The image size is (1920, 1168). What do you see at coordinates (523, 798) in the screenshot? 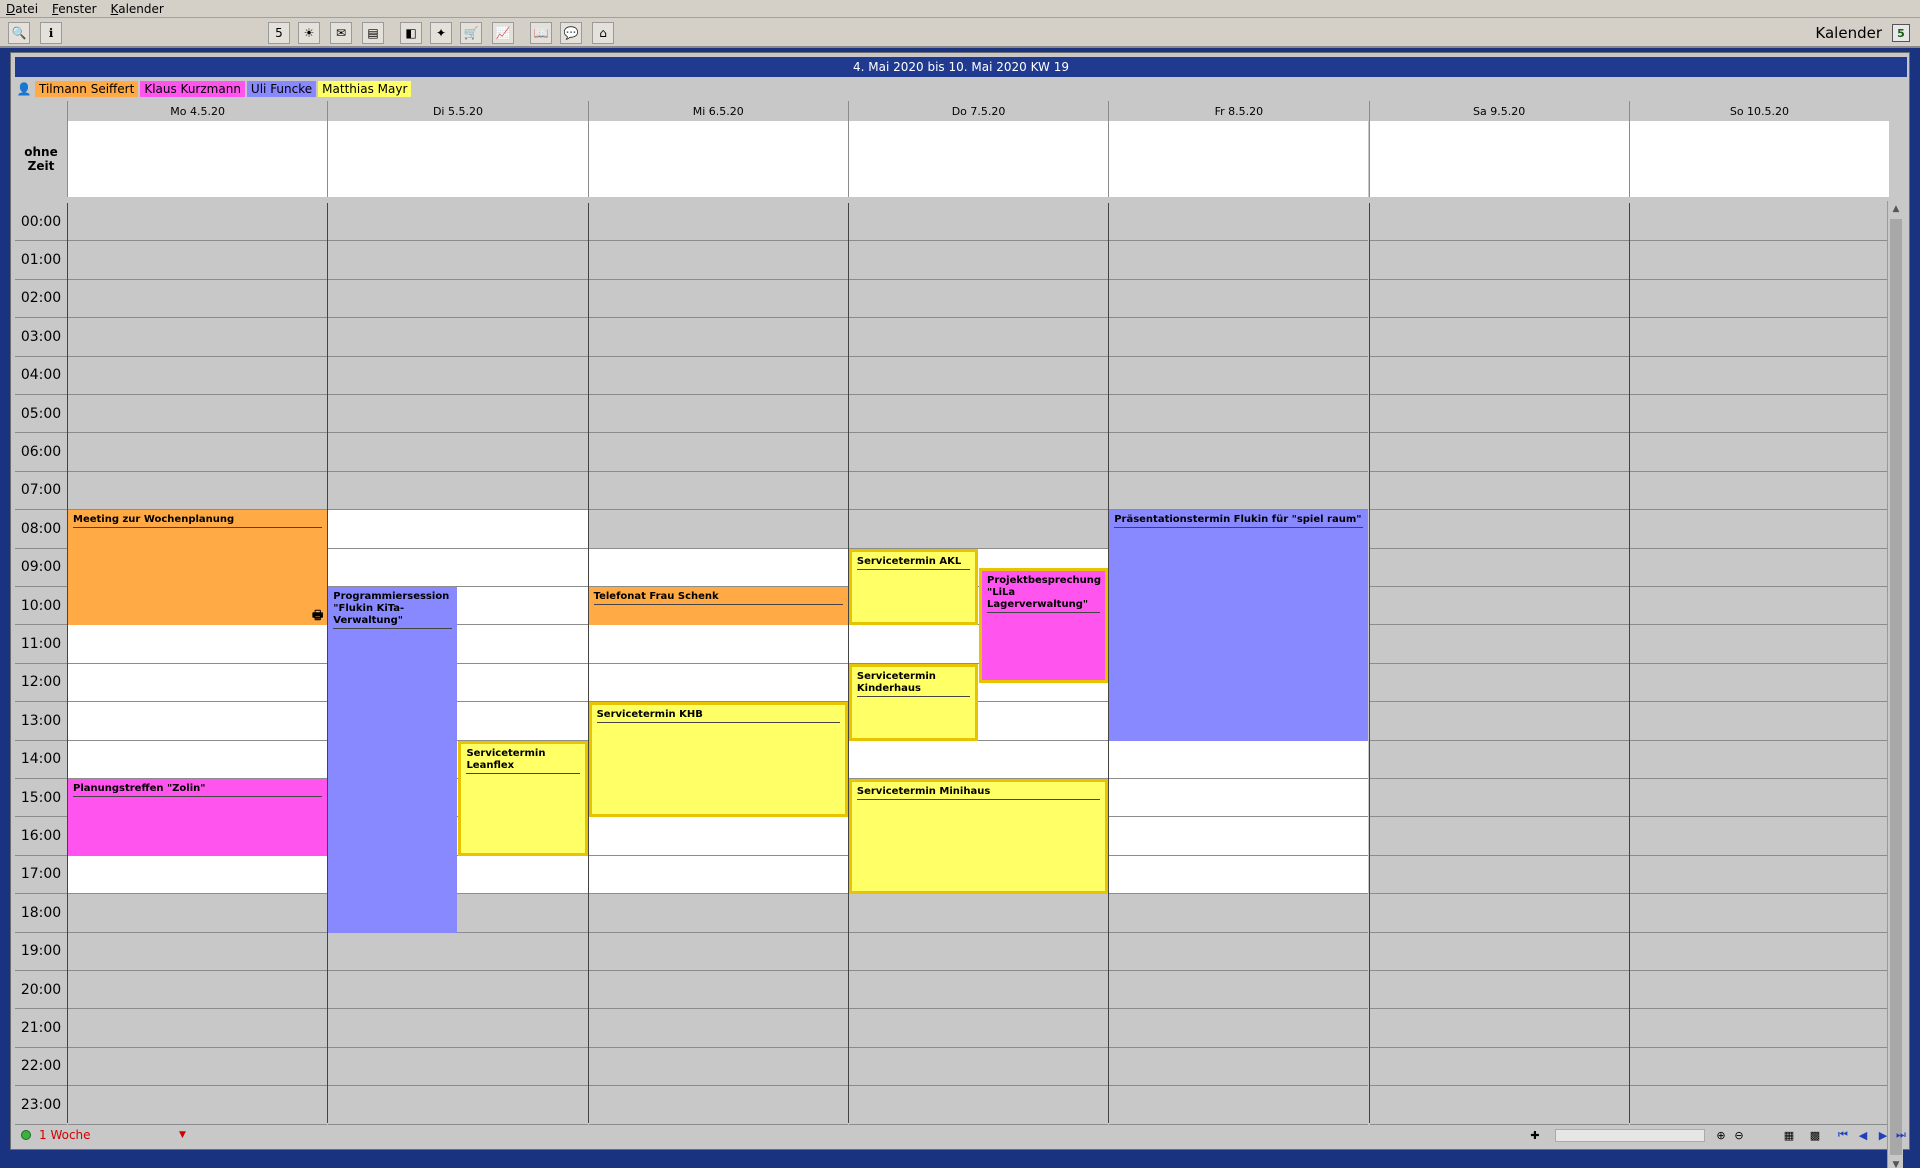
I see `calendar-event: Servicetermin Leanflex` at bounding box center [523, 798].